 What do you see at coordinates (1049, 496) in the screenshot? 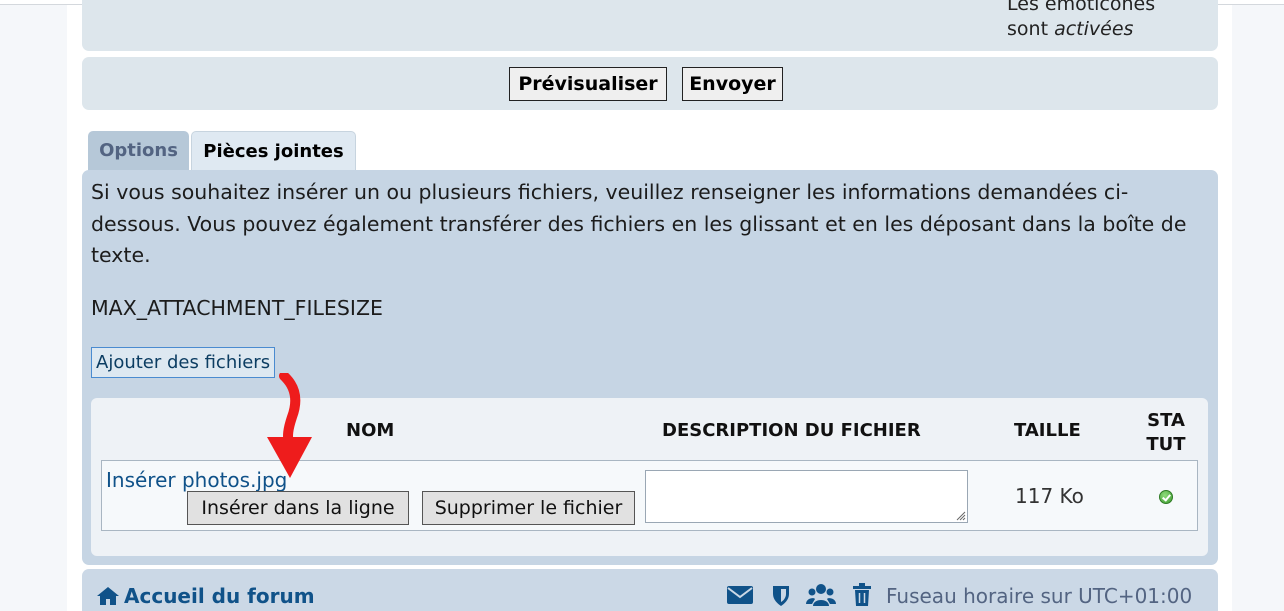
I see `file-size: 117 Ko` at bounding box center [1049, 496].